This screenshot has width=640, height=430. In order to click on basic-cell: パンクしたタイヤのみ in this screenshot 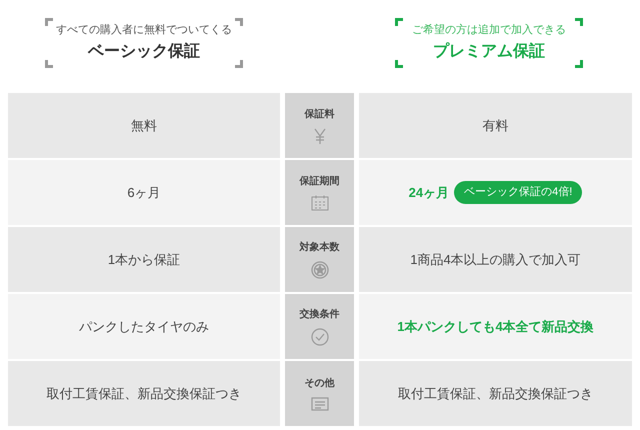, I will do `click(144, 326)`.